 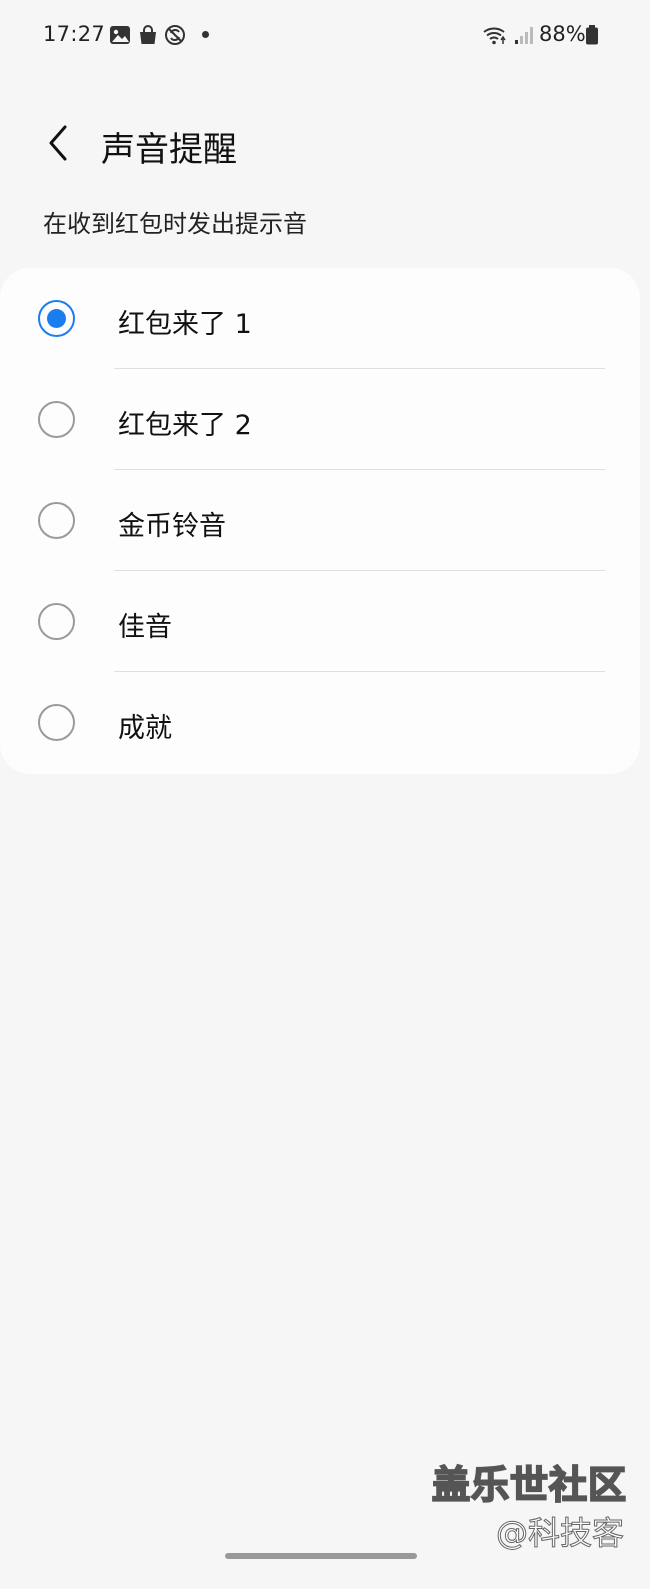 I want to click on option-label: 佳音, so click(x=145, y=627).